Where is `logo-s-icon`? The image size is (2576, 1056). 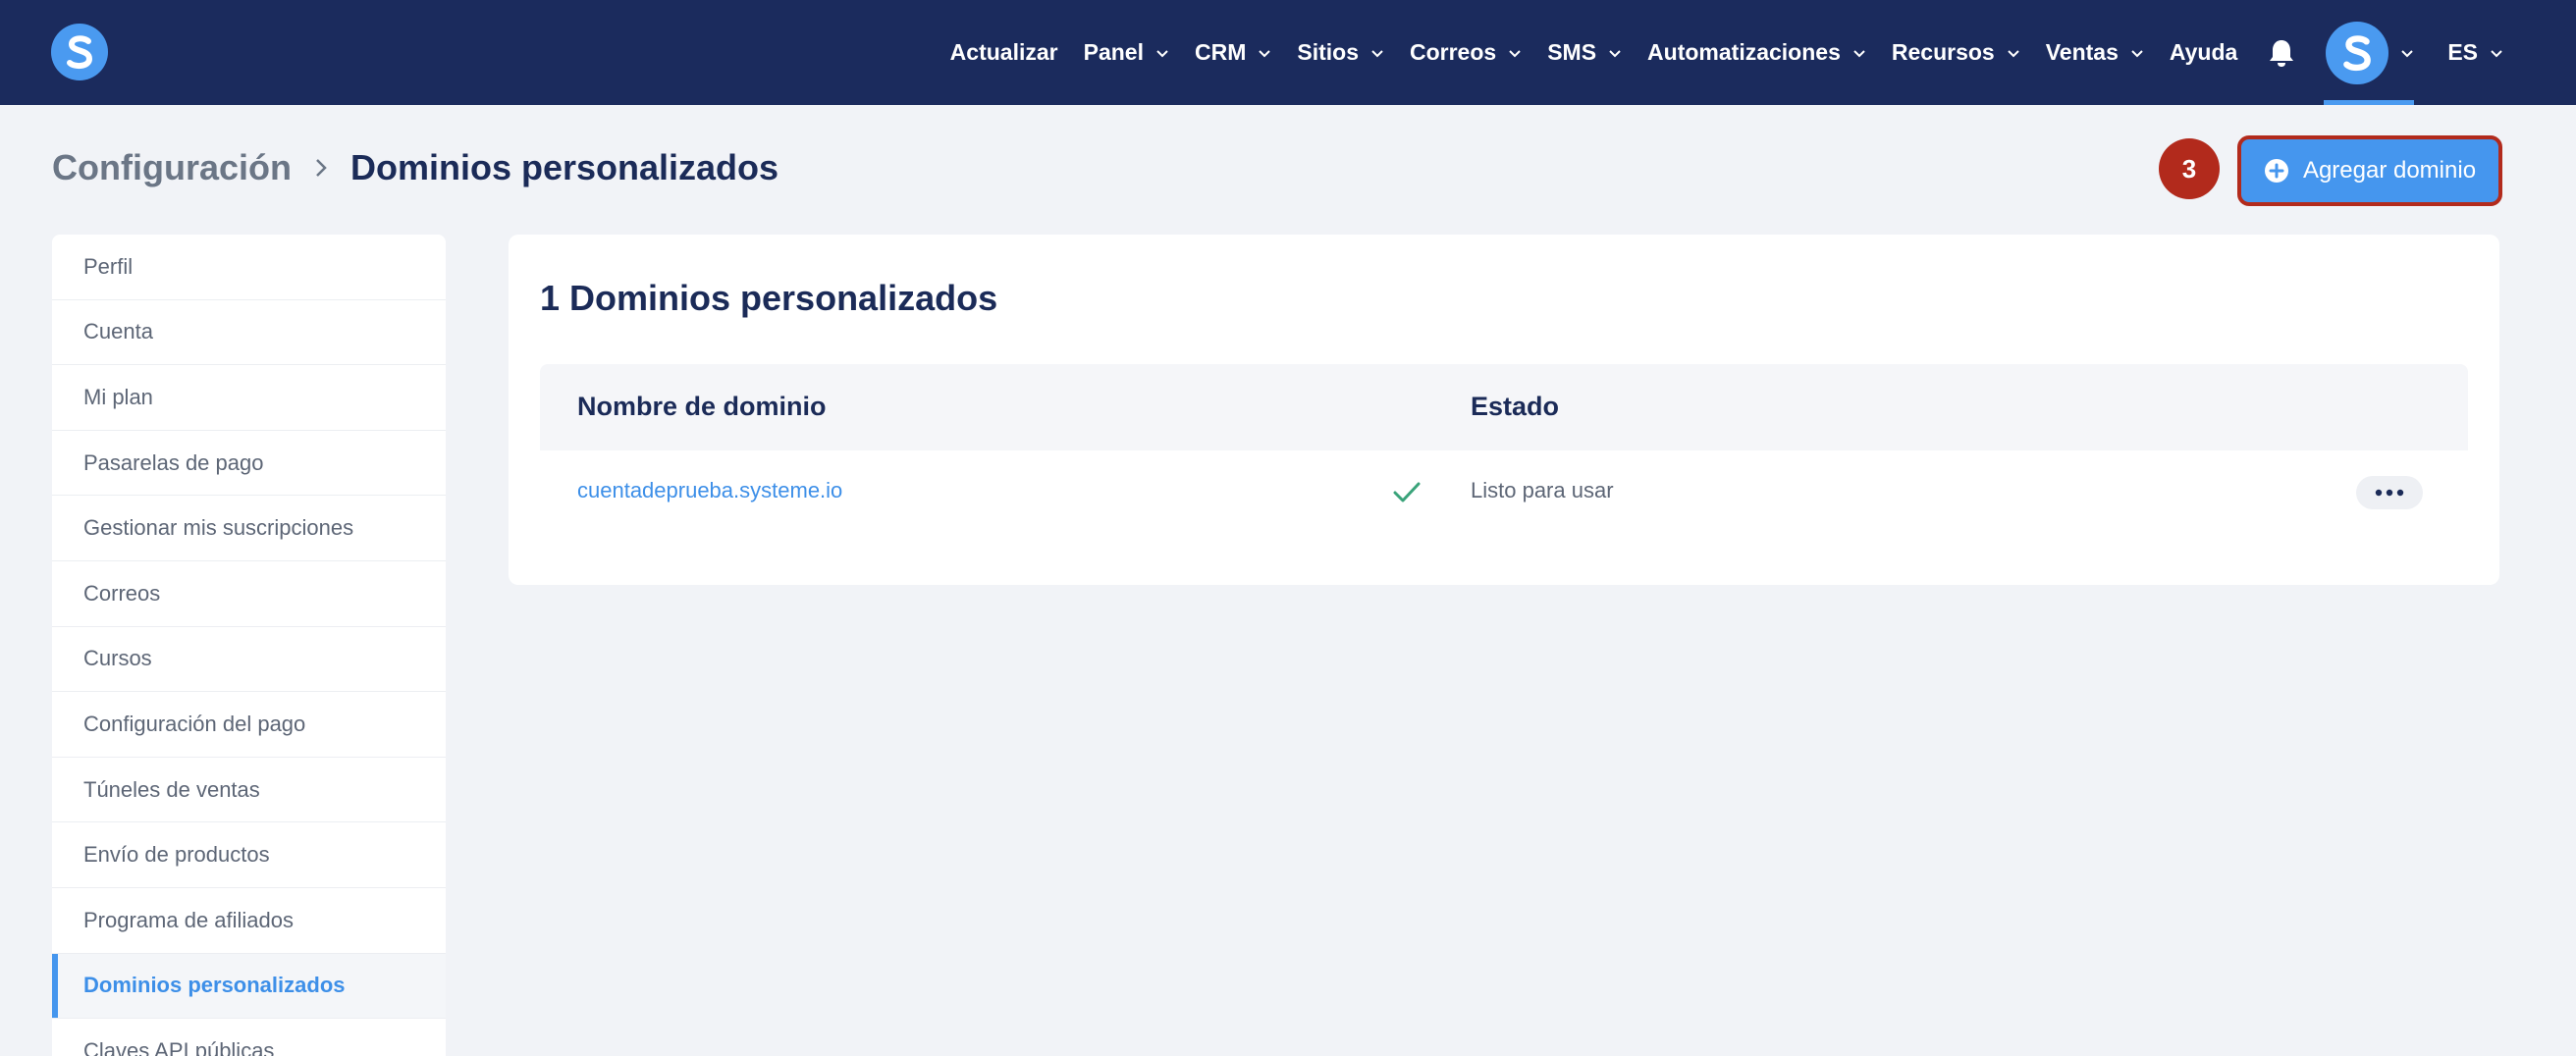 logo-s-icon is located at coordinates (80, 53).